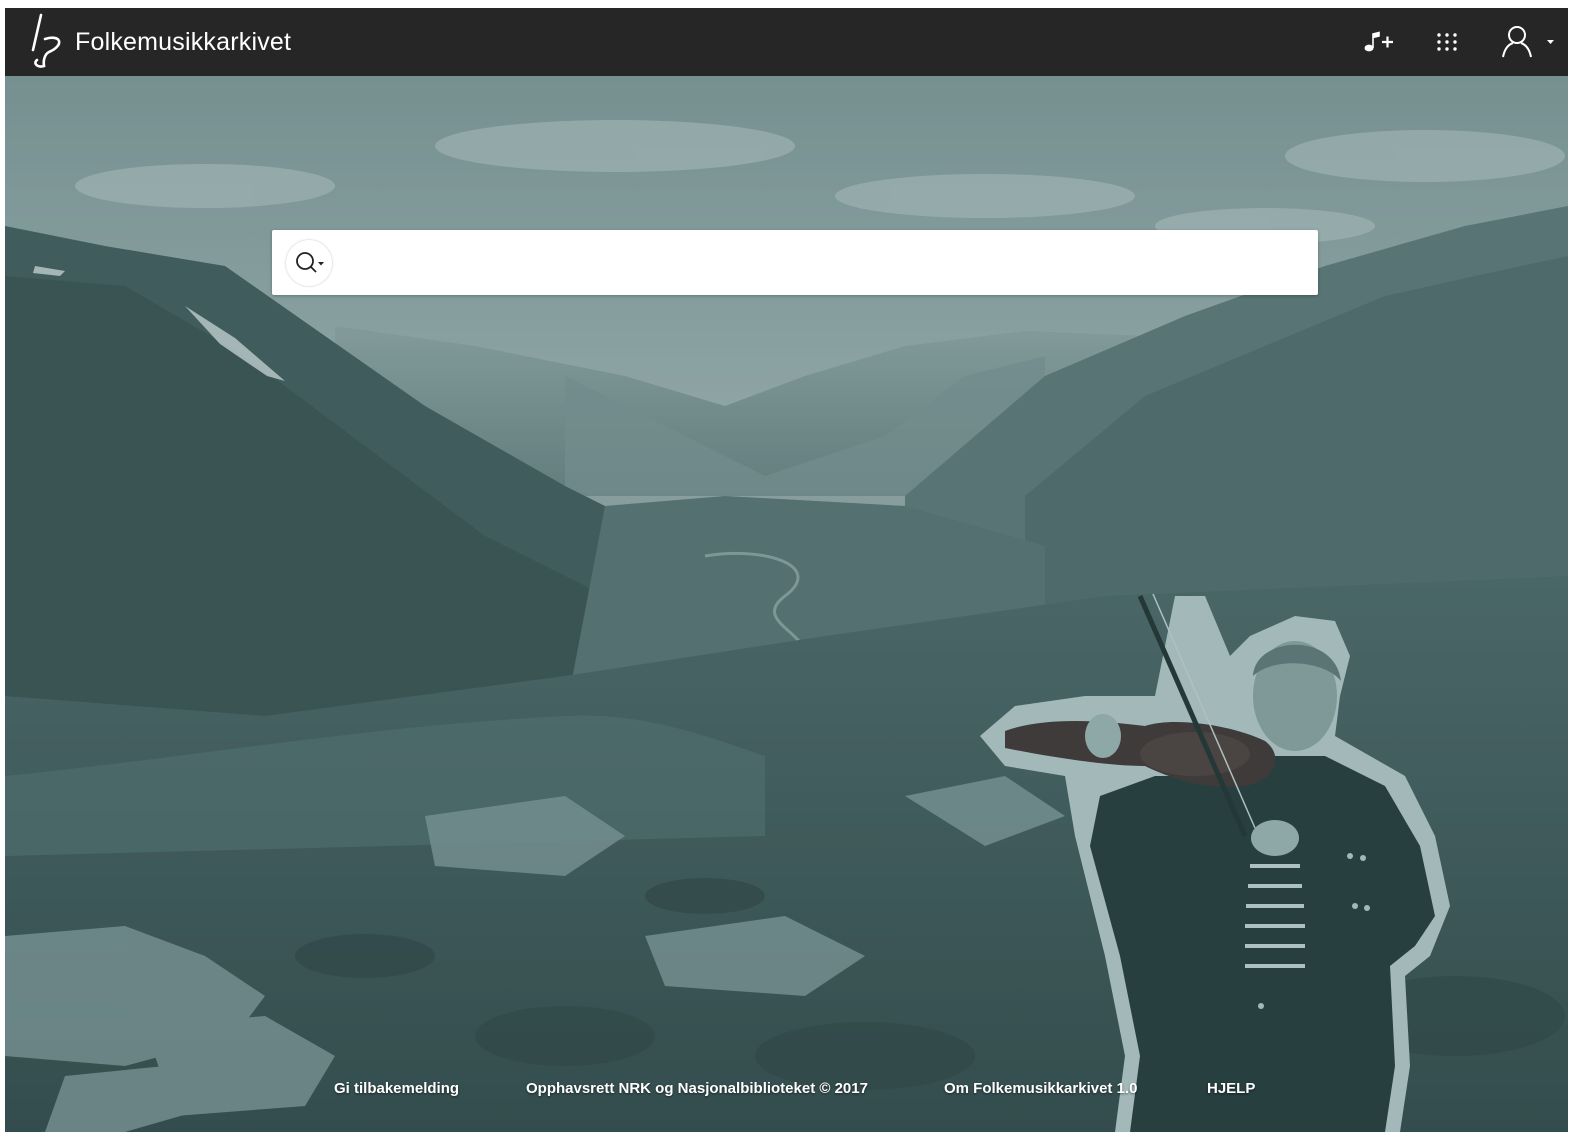  I want to click on grid-apps-icon, so click(1447, 42).